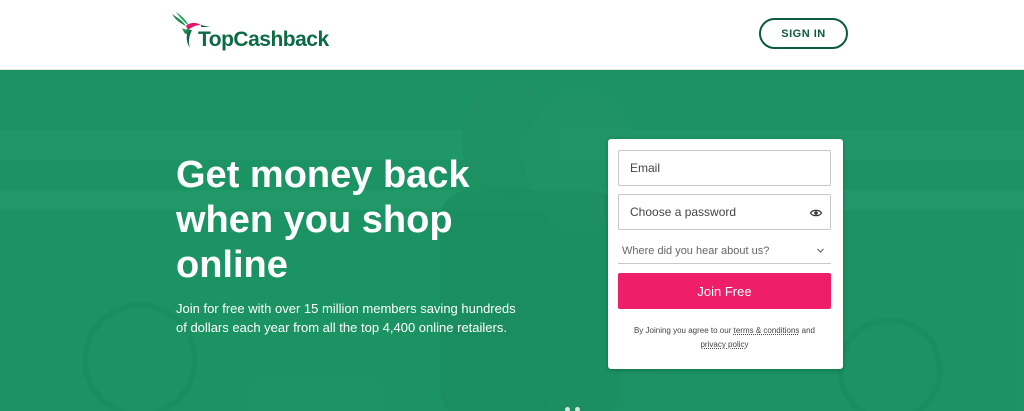 The image size is (1024, 411). Describe the element at coordinates (682, 330) in the screenshot. I see `terms-prefix: By Joining you agree to our` at that location.